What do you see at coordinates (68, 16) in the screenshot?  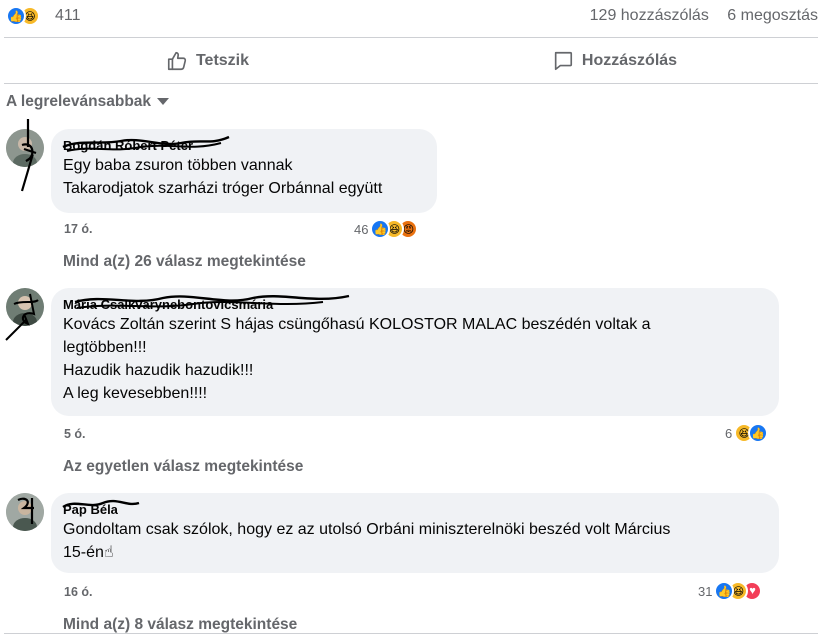 I see `post-reaction-count: 411` at bounding box center [68, 16].